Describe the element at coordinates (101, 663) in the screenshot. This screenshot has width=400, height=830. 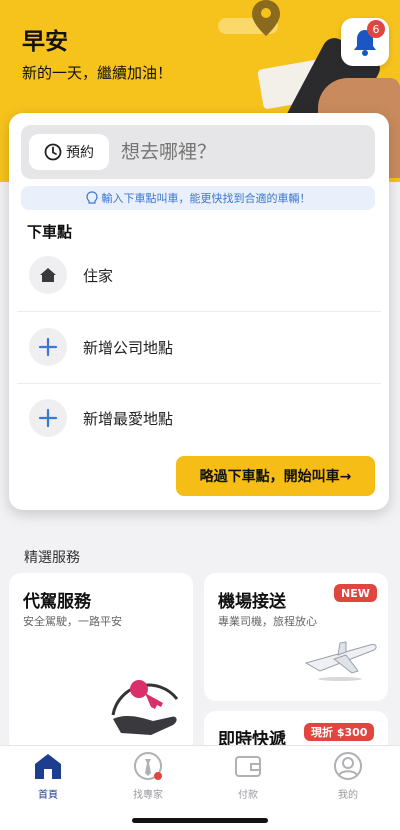
I see `service-card-designated-driver: 代駕服務 安全駕駛，一路平安` at that location.